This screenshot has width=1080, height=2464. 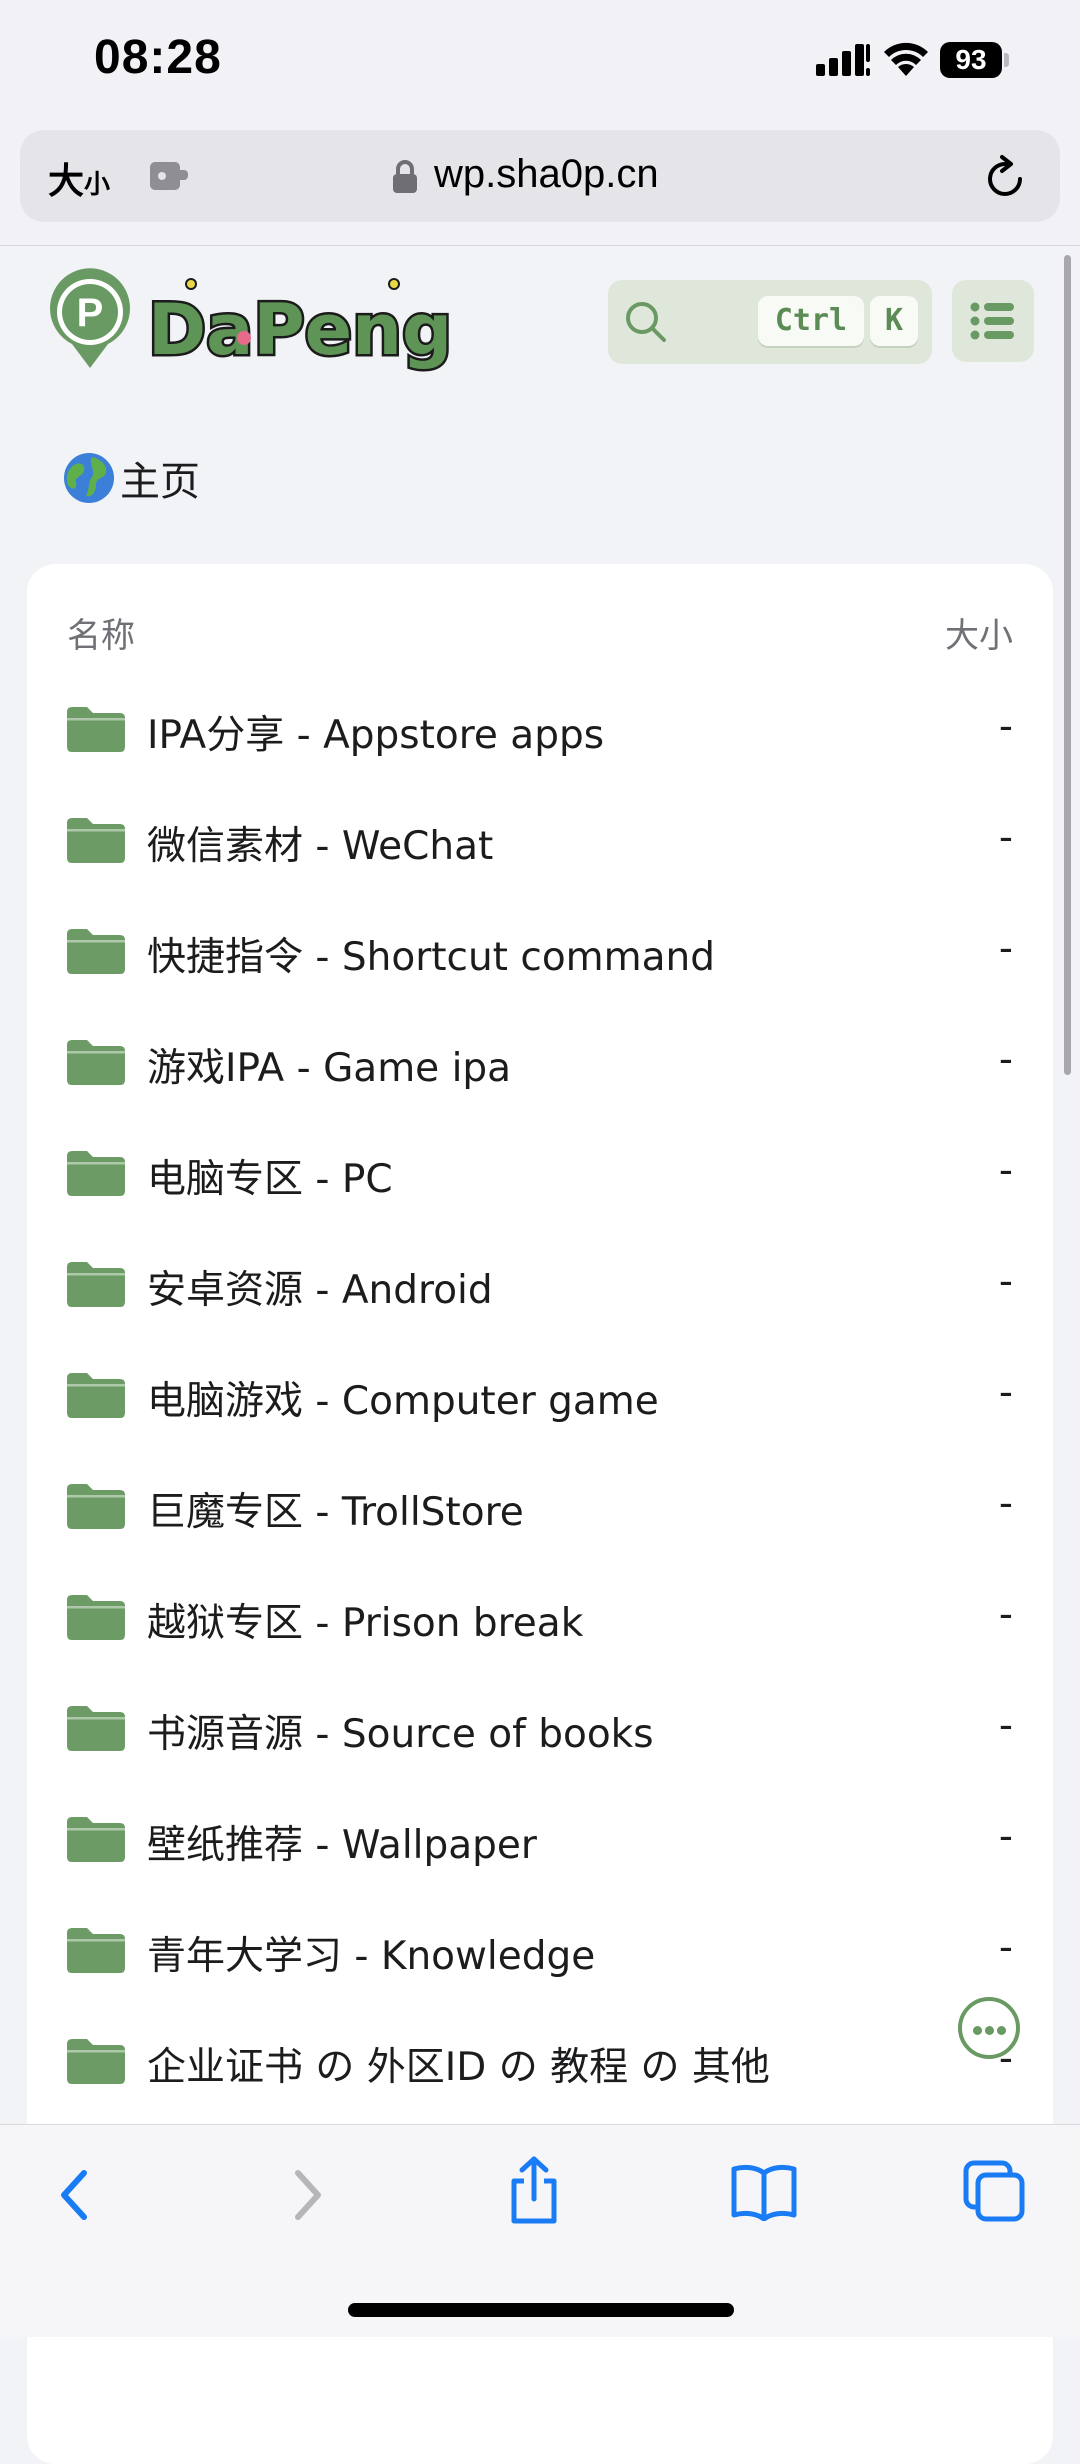 I want to click on list-item: 游戏IPA - Game ipa -, so click(x=540, y=1062).